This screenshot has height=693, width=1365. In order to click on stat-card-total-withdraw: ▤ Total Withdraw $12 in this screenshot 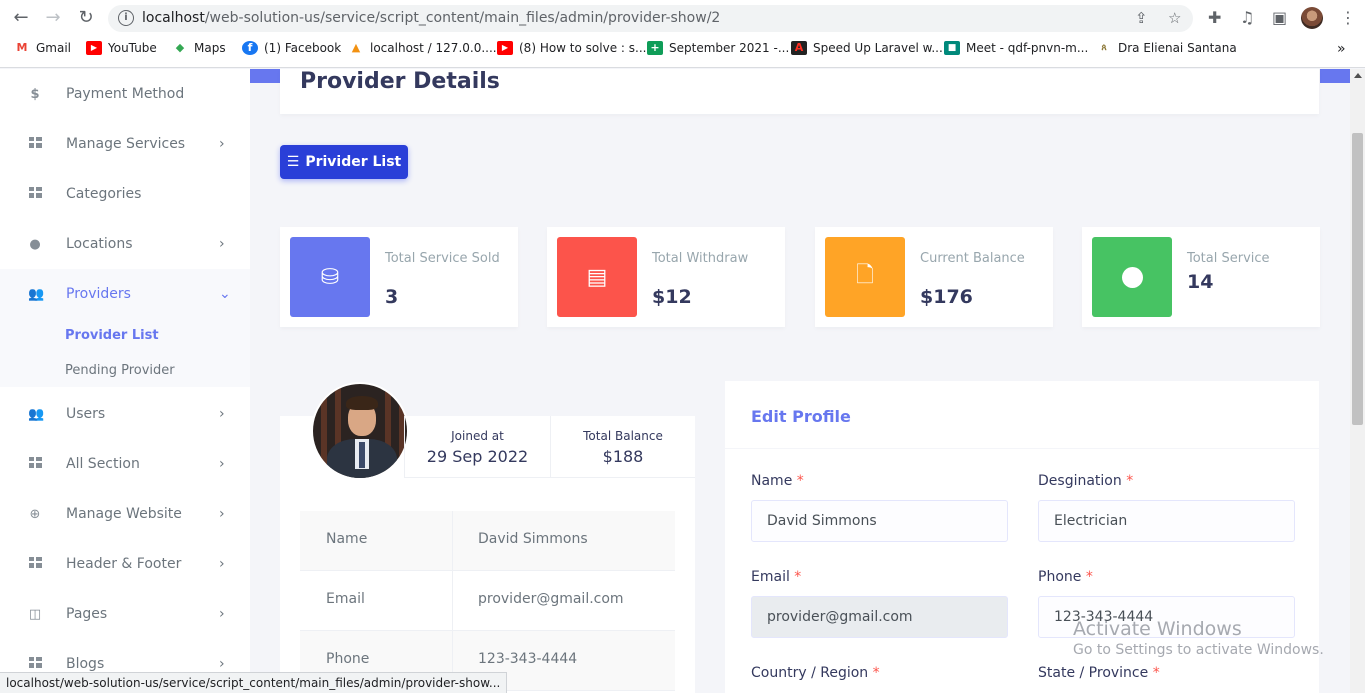, I will do `click(666, 277)`.